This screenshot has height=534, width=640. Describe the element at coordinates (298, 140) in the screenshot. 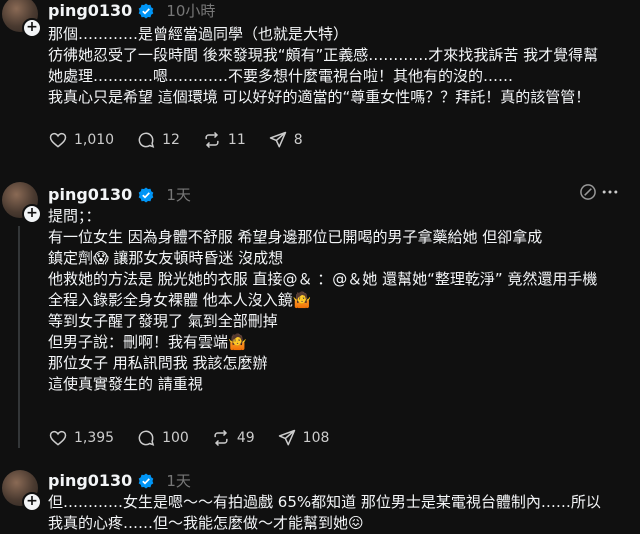

I see `share-count: 8` at that location.